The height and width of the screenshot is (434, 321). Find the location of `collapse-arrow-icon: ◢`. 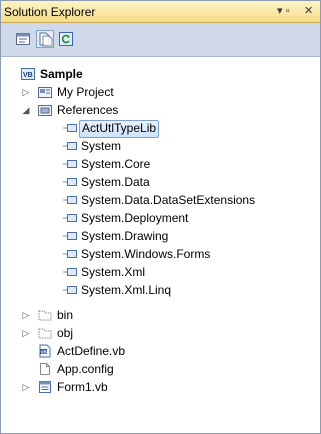

collapse-arrow-icon: ◢ is located at coordinates (26, 110).